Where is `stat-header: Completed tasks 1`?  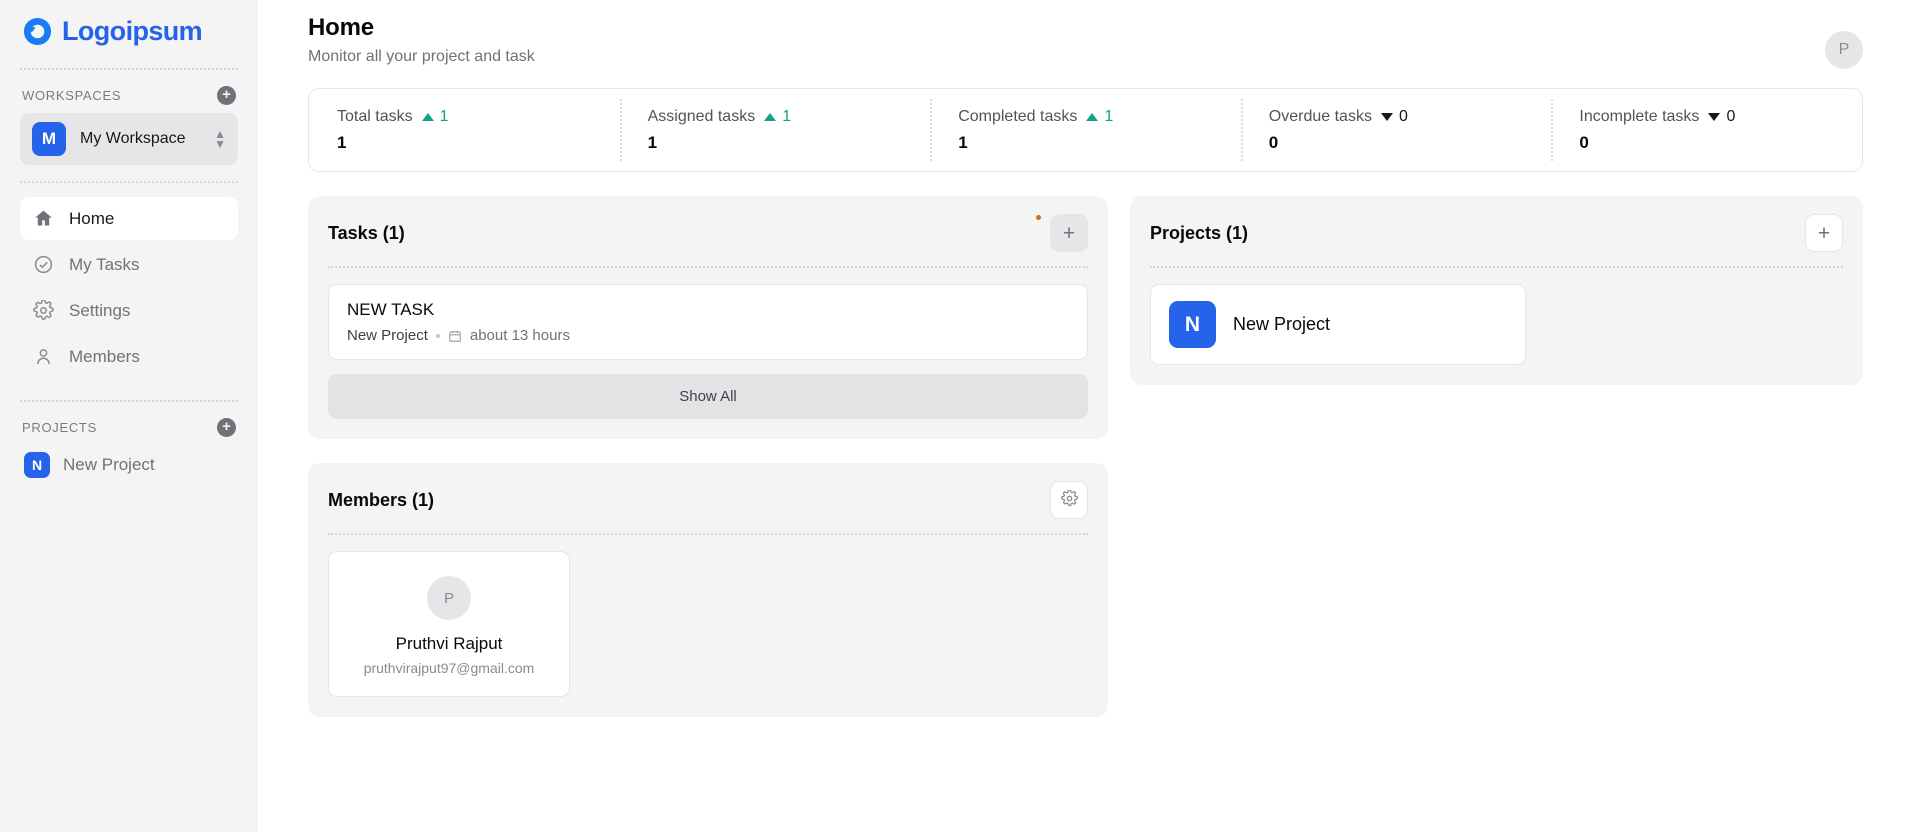 stat-header: Completed tasks 1 is located at coordinates (1085, 117).